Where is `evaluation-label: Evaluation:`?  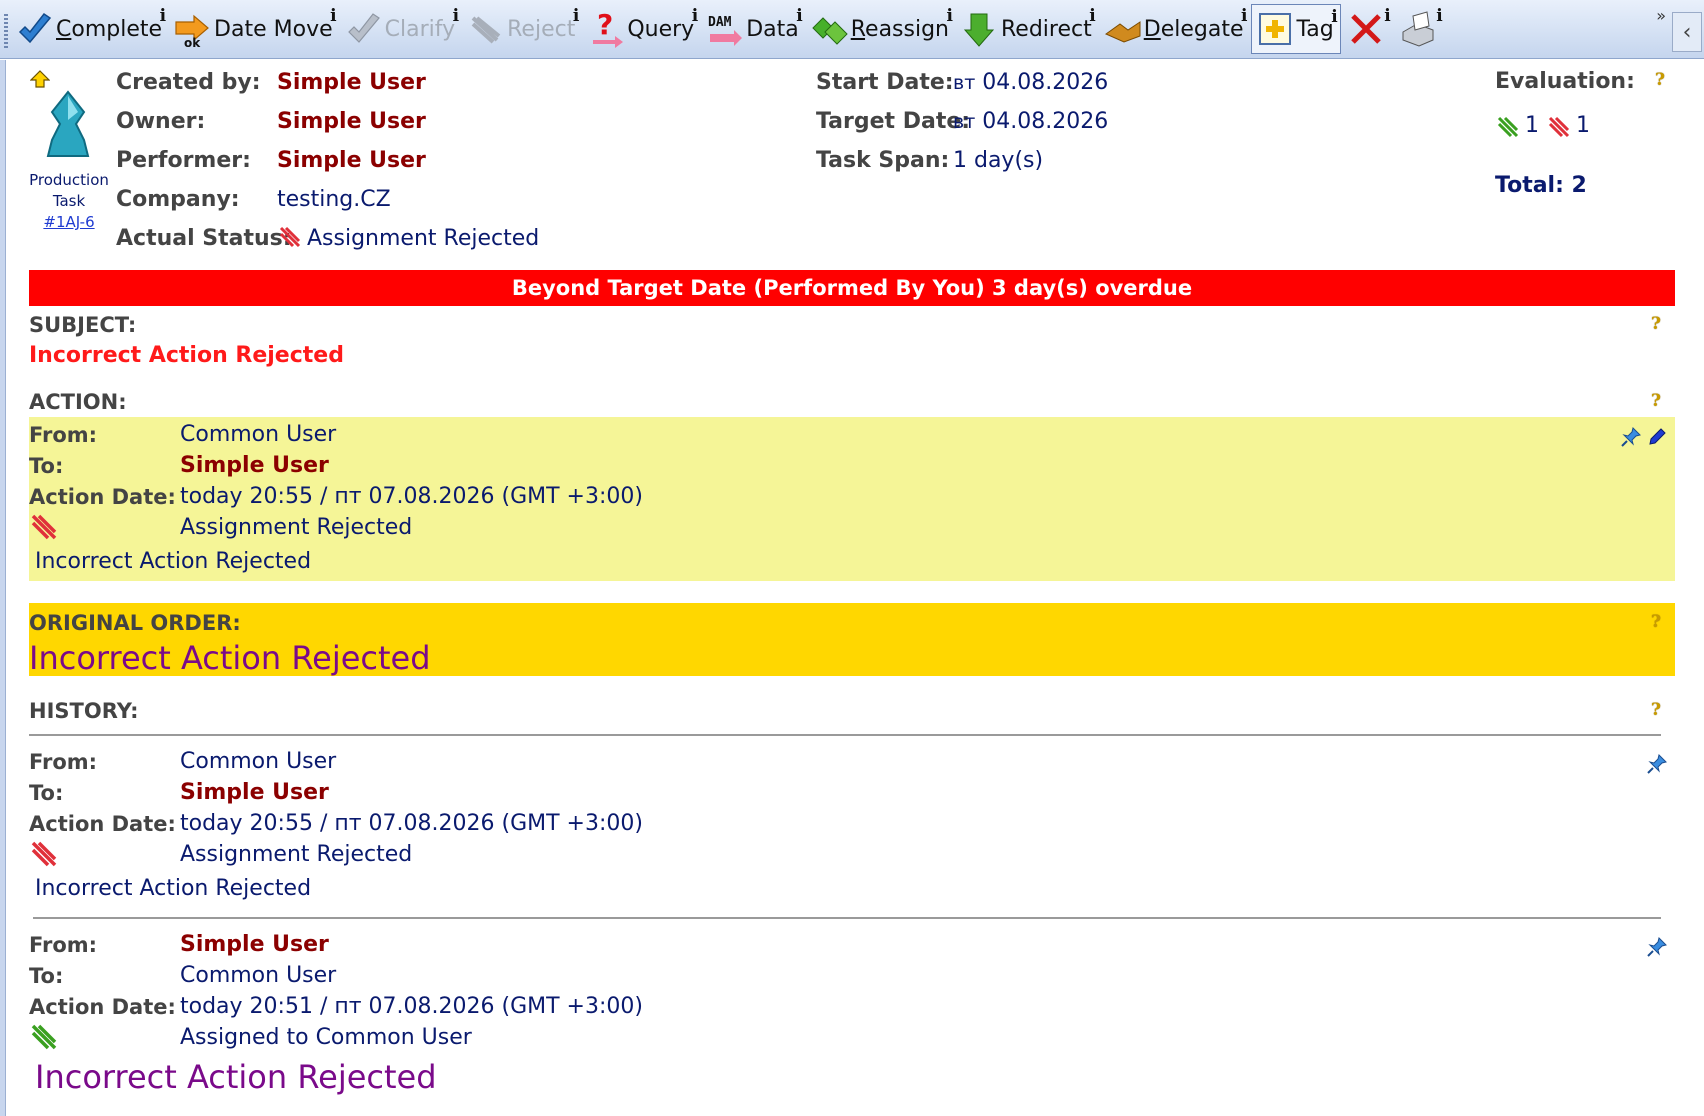
evaluation-label: Evaluation: is located at coordinates (1565, 81).